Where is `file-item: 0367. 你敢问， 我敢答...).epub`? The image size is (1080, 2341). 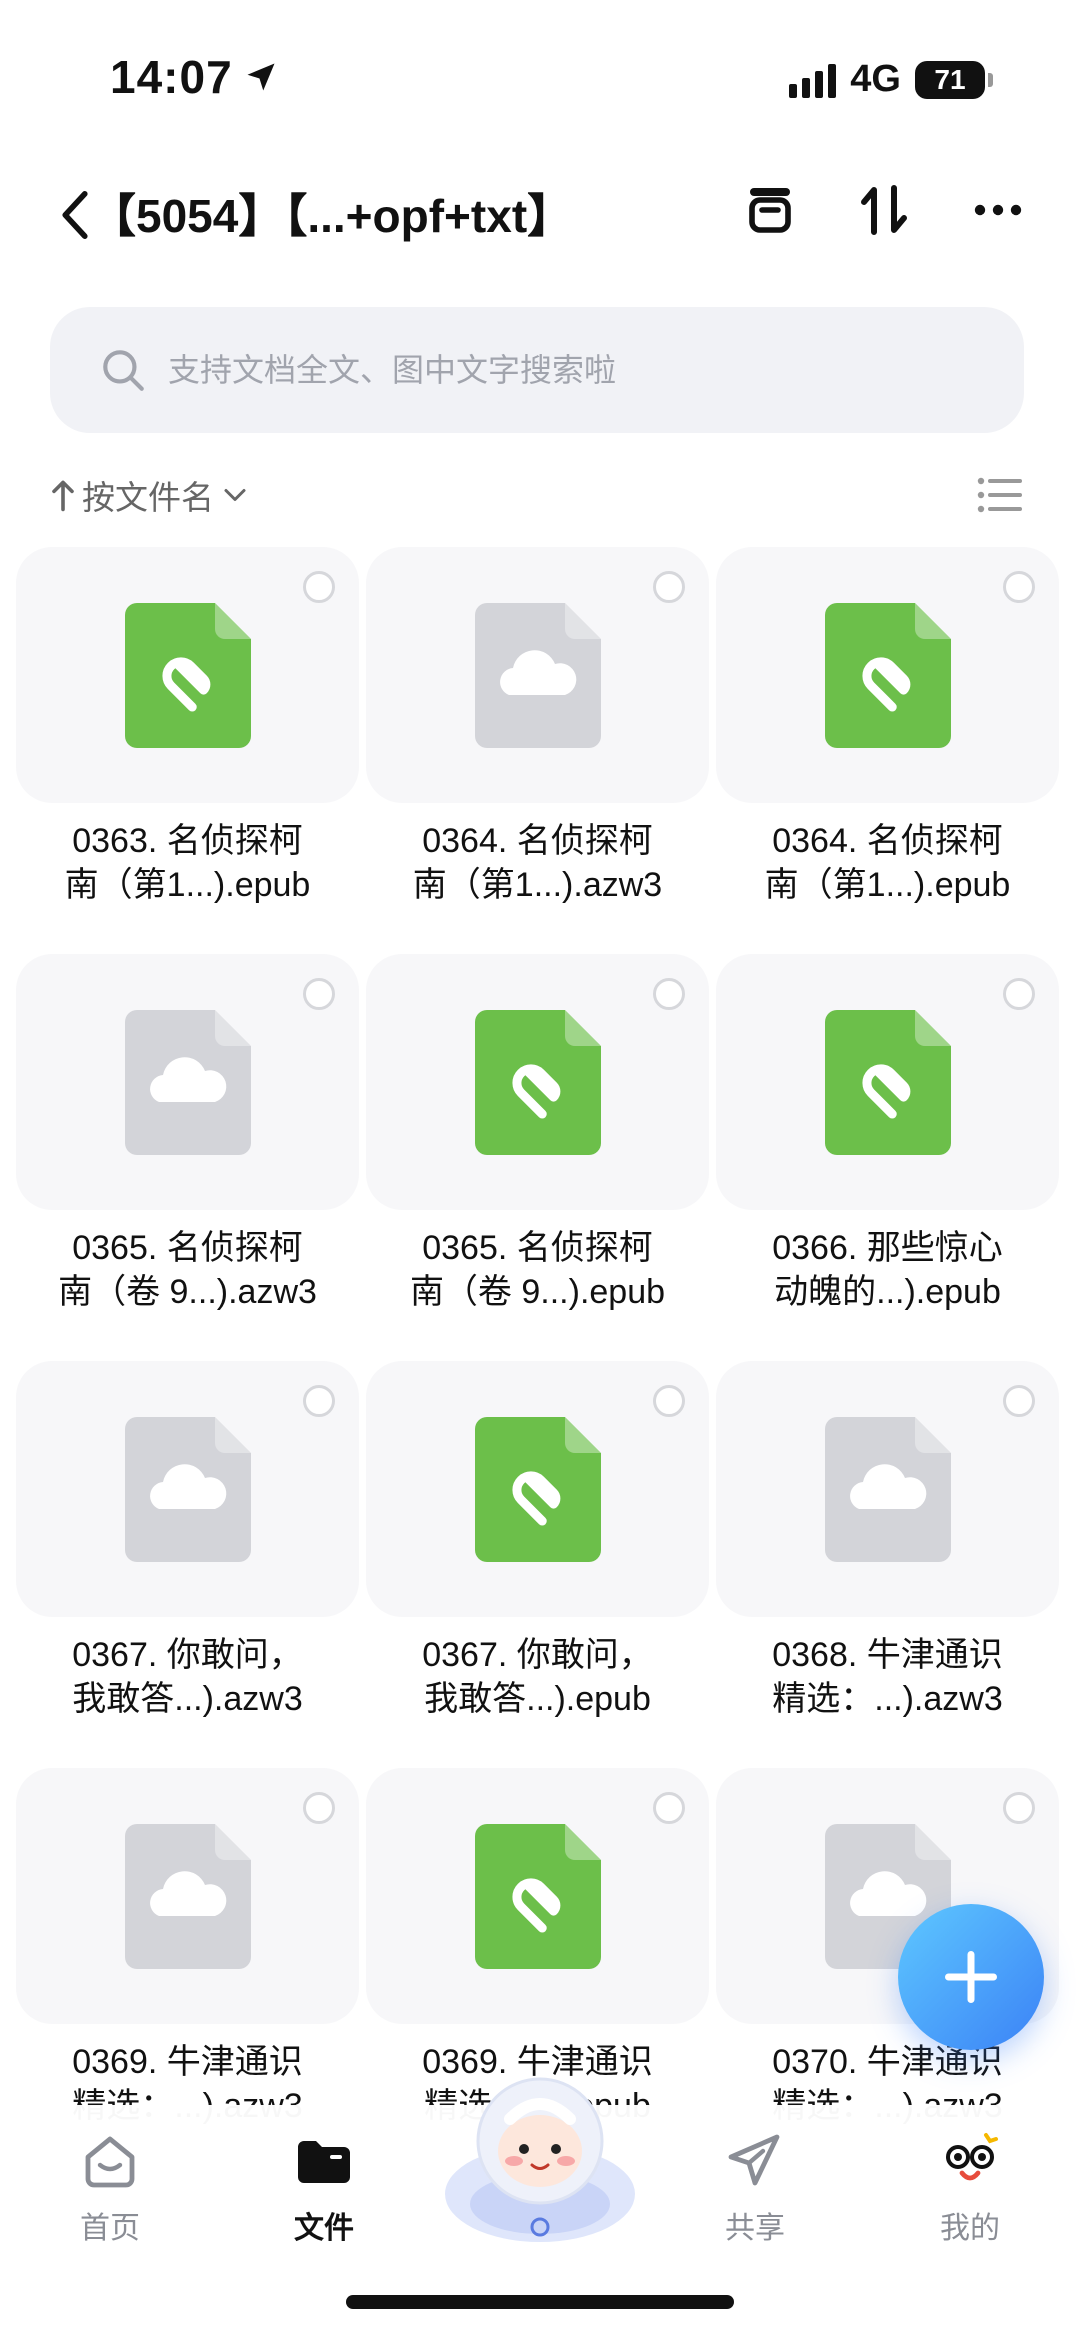 file-item: 0367. 你敢问， 我敢答...).epub is located at coordinates (537, 1564).